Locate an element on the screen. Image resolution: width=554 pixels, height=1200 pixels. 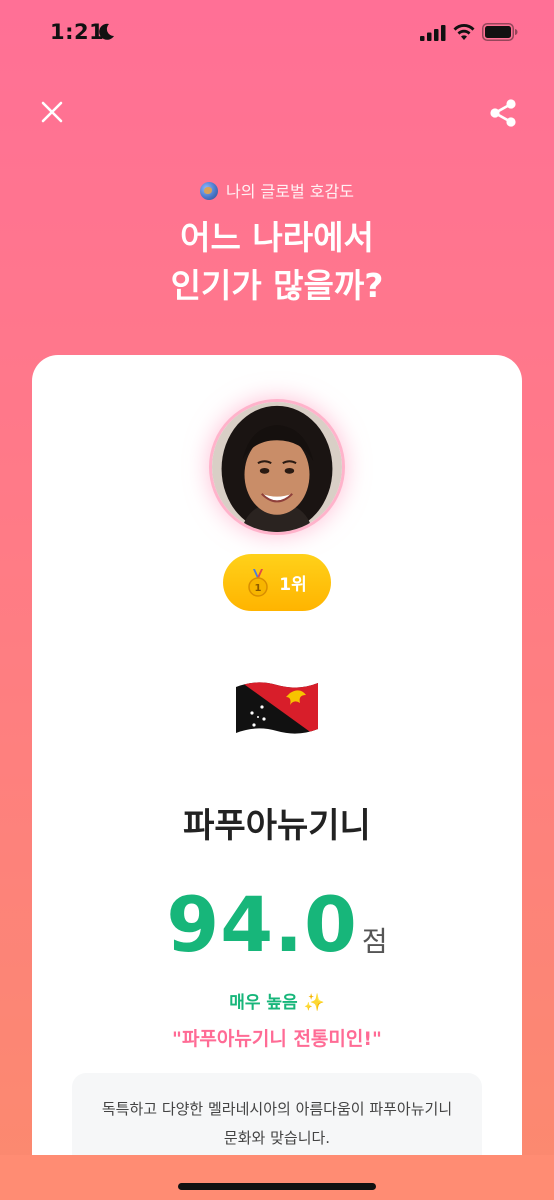
svg-text: 1 is located at coordinates (258, 588).